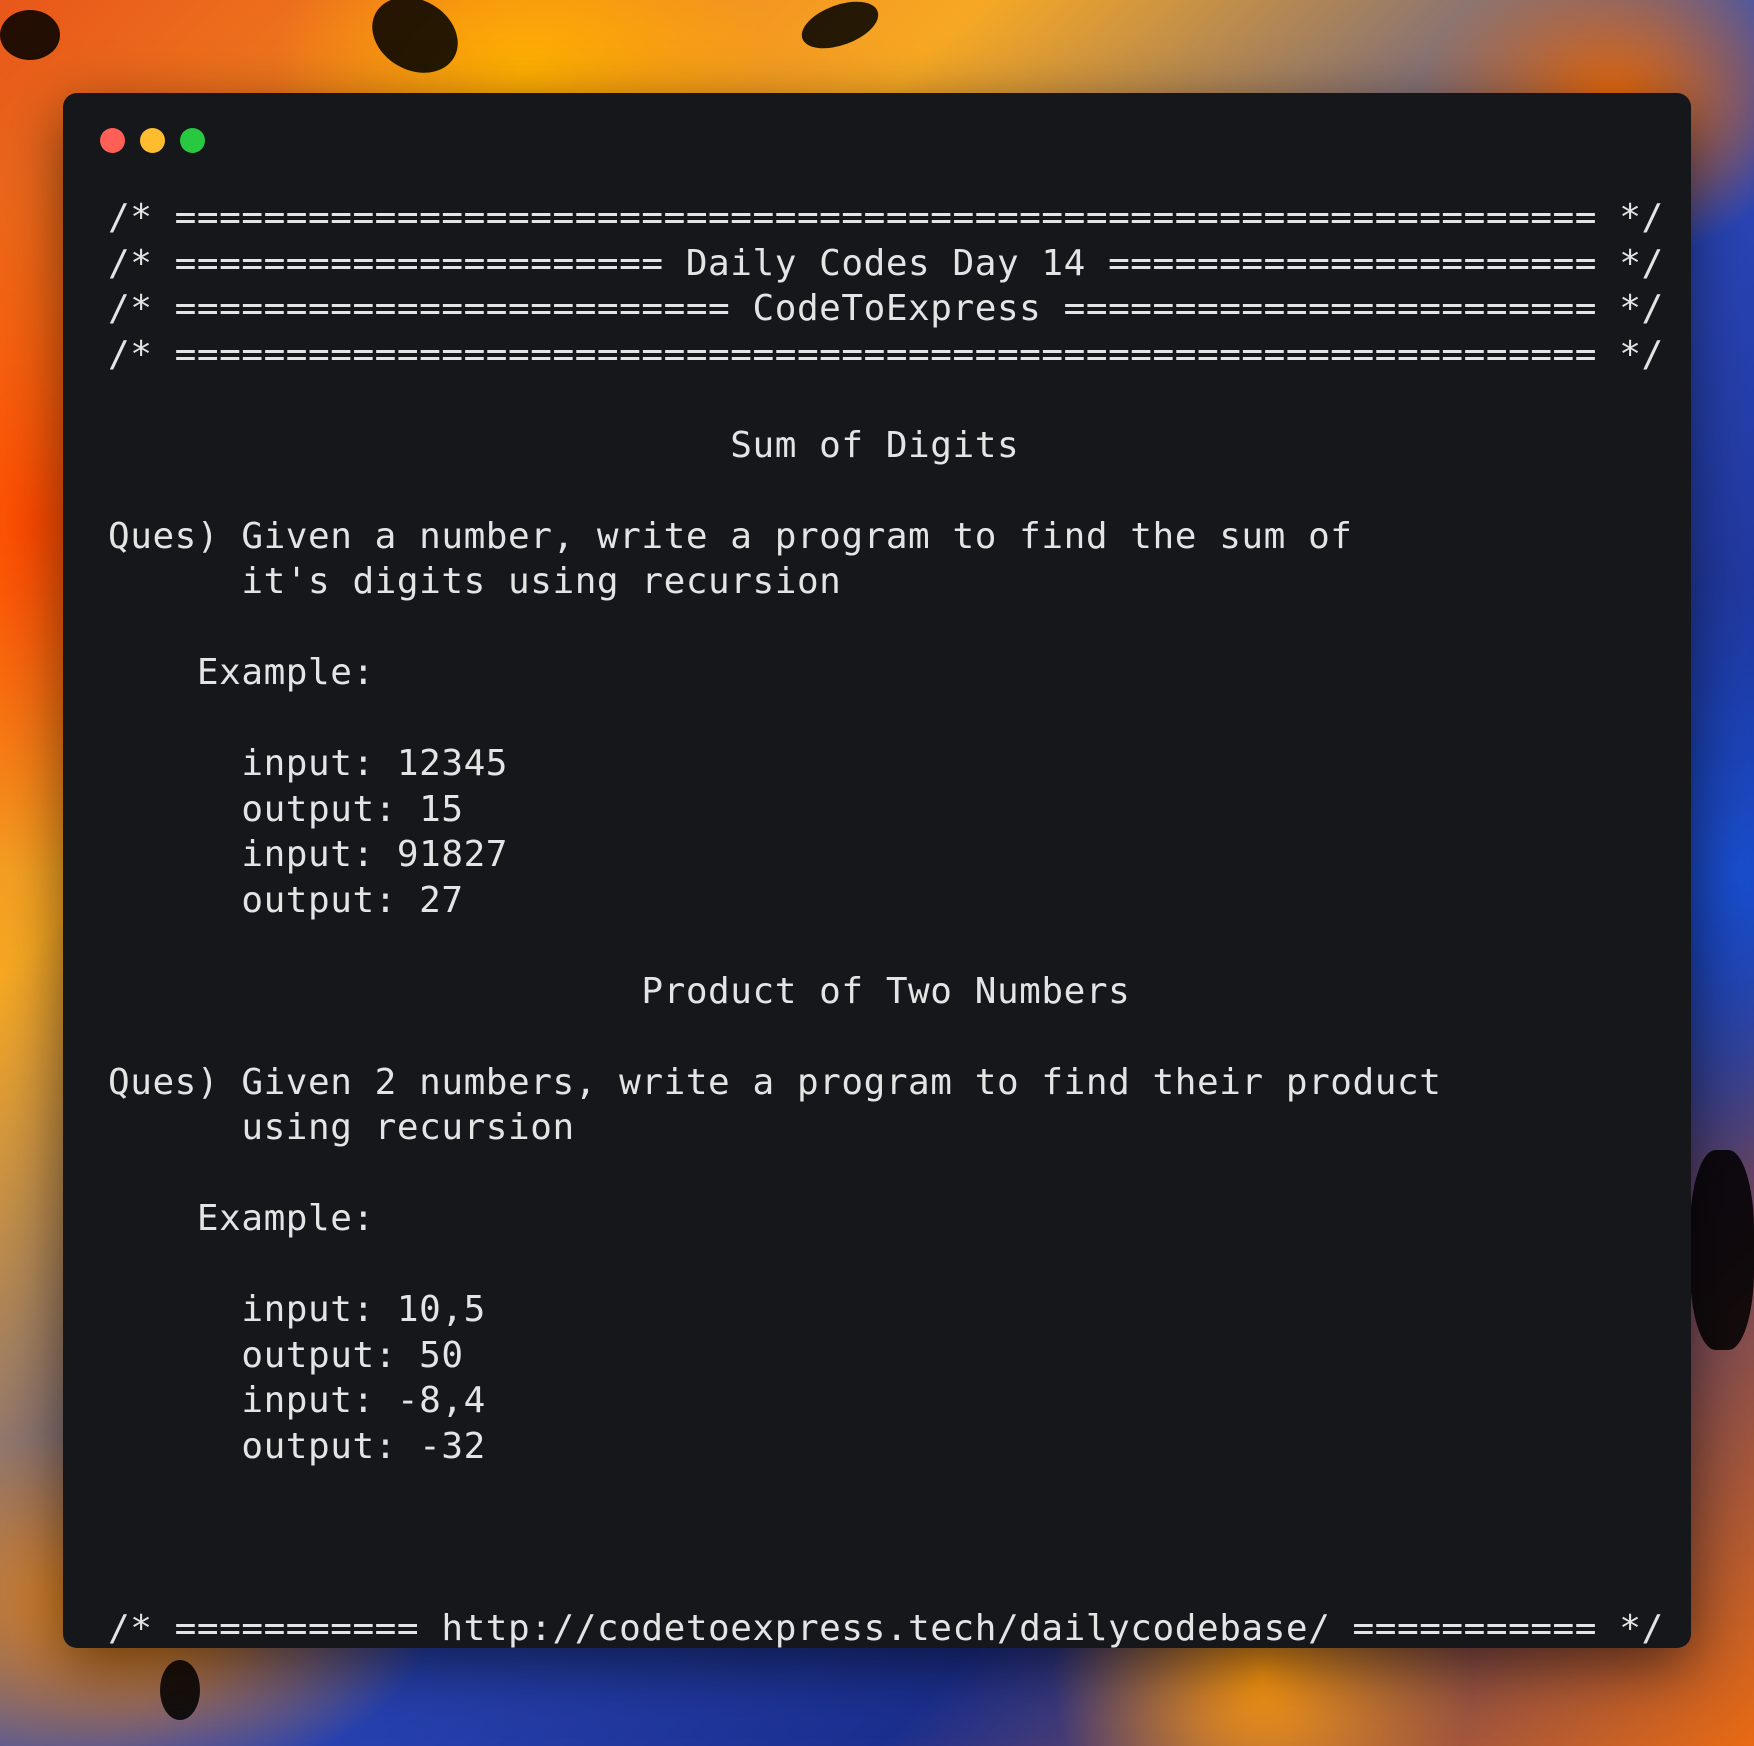 This screenshot has width=1754, height=1746. I want to click on example-line: input: 12345, so click(308, 763).